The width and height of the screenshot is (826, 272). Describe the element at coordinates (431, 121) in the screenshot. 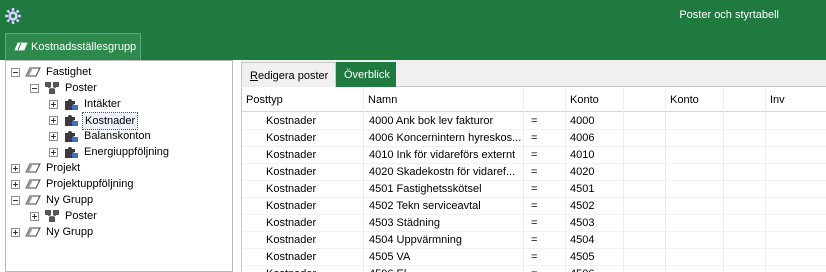

I see `namn-cell: 4000 Ank bok lev fakturor` at that location.